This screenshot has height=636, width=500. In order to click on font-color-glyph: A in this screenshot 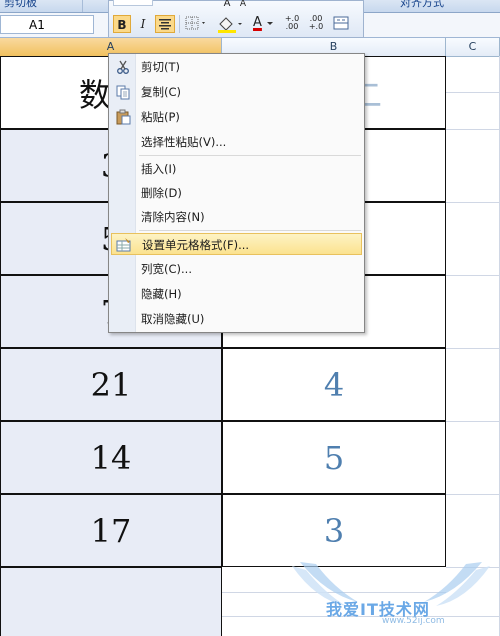, I will do `click(257, 22)`.